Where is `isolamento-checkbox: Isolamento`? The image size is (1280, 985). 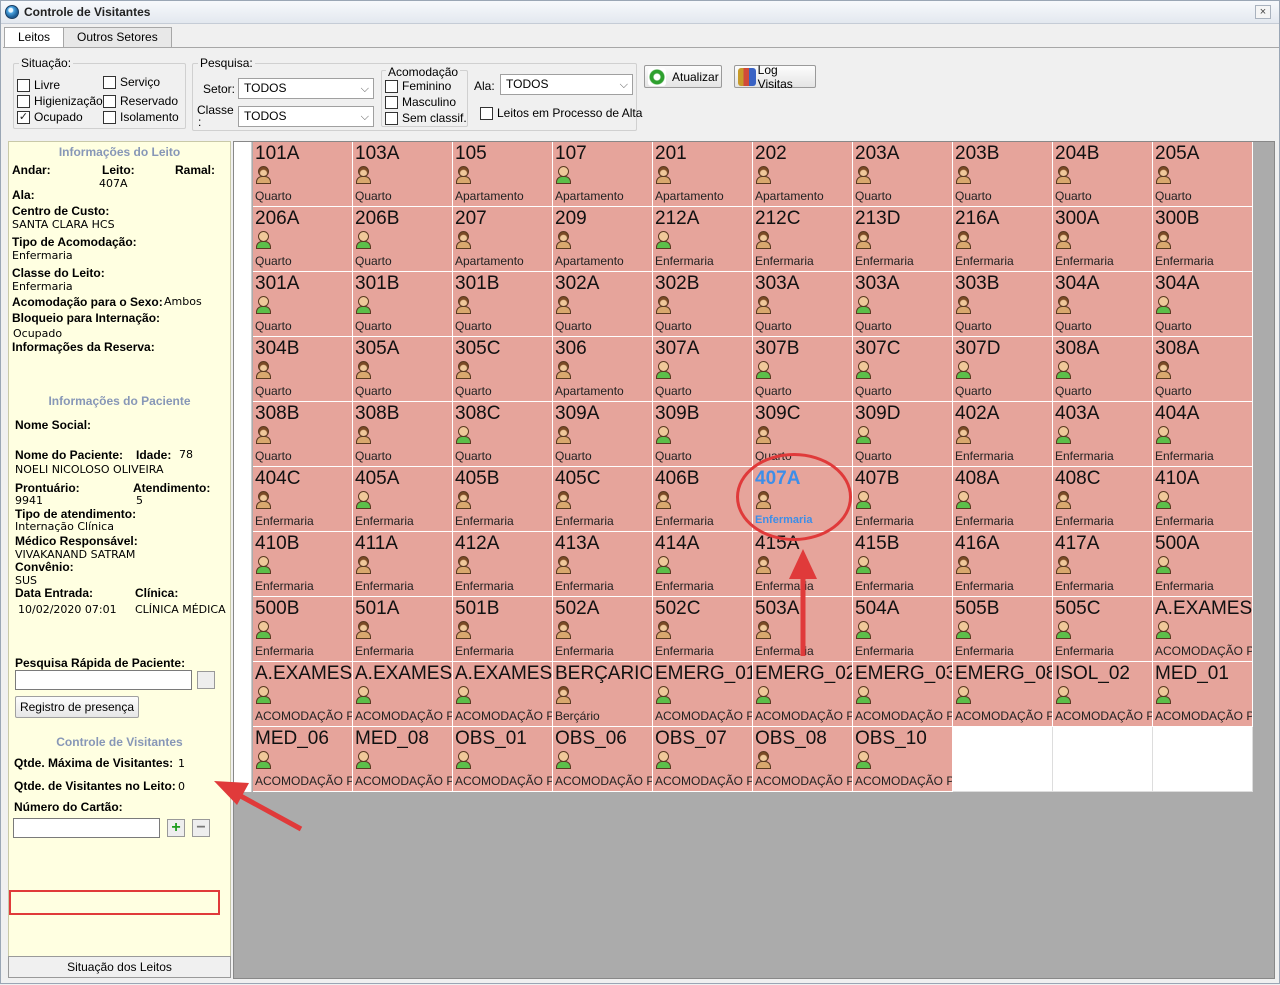
isolamento-checkbox: Isolamento is located at coordinates (141, 117).